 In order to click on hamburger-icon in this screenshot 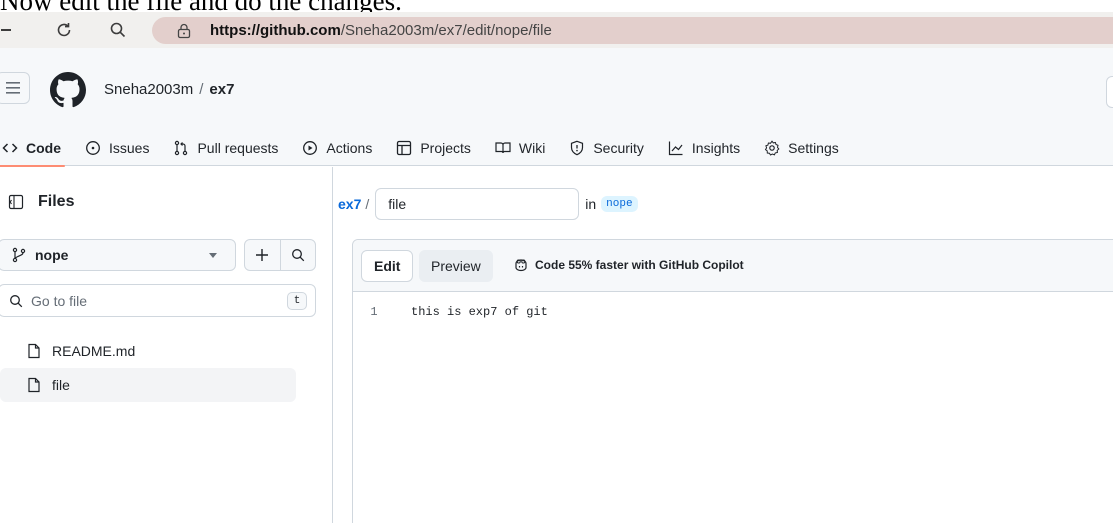, I will do `click(13, 88)`.